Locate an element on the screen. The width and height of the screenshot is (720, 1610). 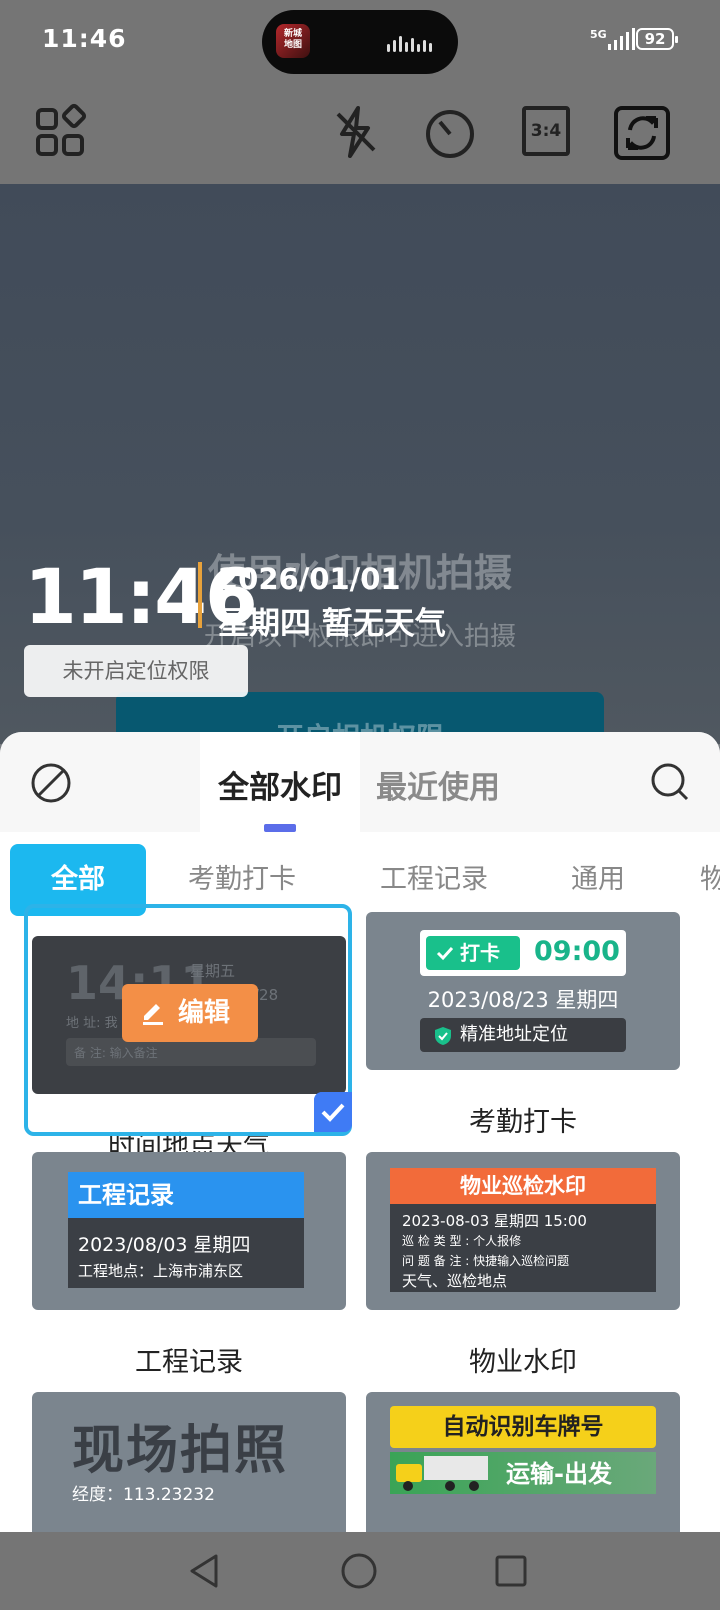
thumb-date: 2023/08/03 星期四 is located at coordinates (164, 1245).